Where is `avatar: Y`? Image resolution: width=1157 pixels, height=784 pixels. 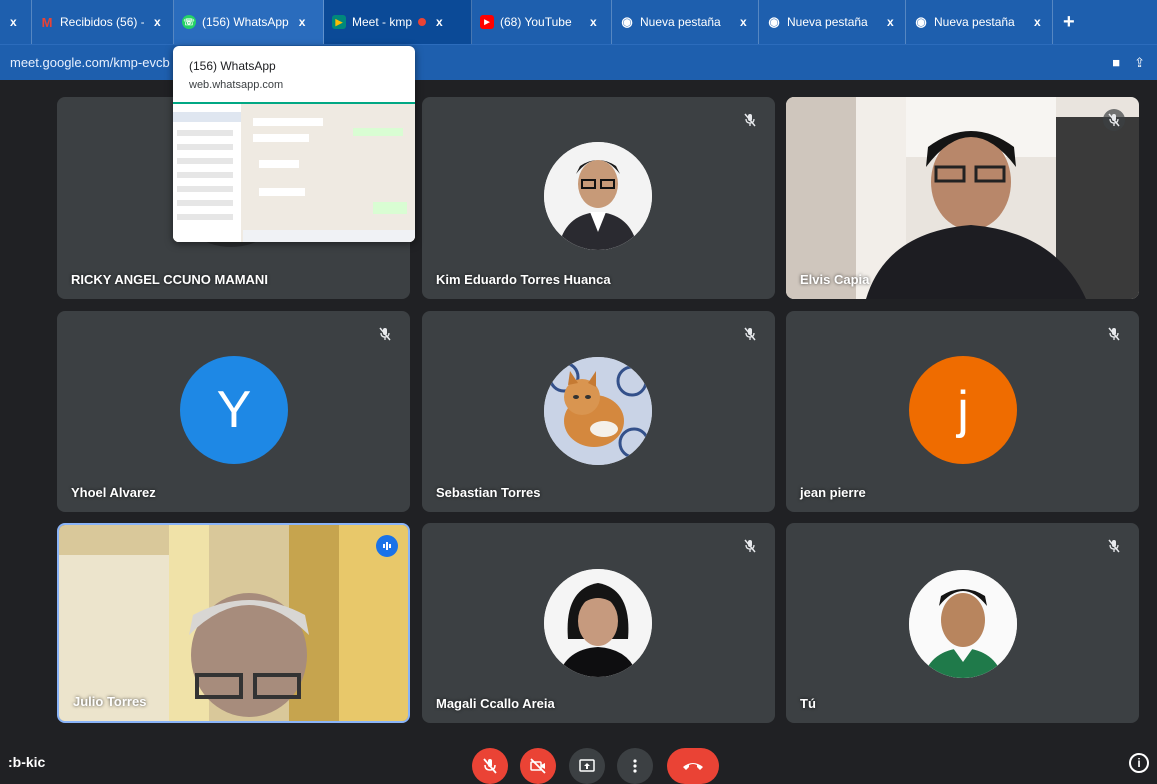 avatar: Y is located at coordinates (234, 410).